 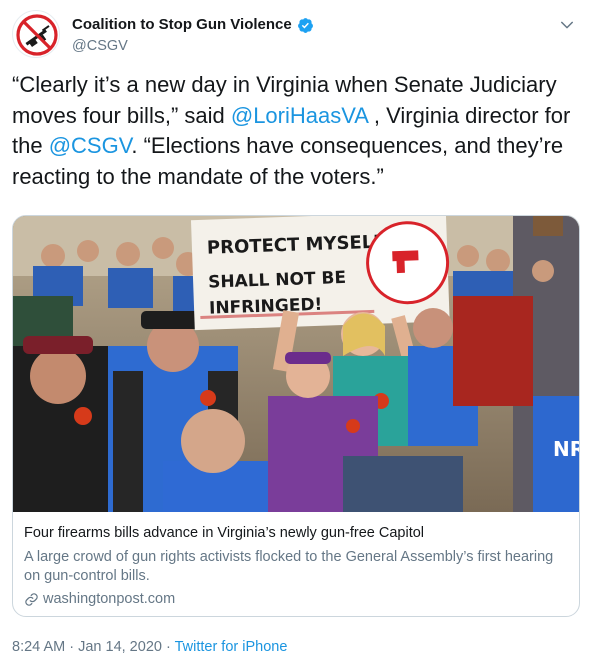 What do you see at coordinates (266, 307) in the screenshot?
I see `sign-line-4: INFRINGED!` at bounding box center [266, 307].